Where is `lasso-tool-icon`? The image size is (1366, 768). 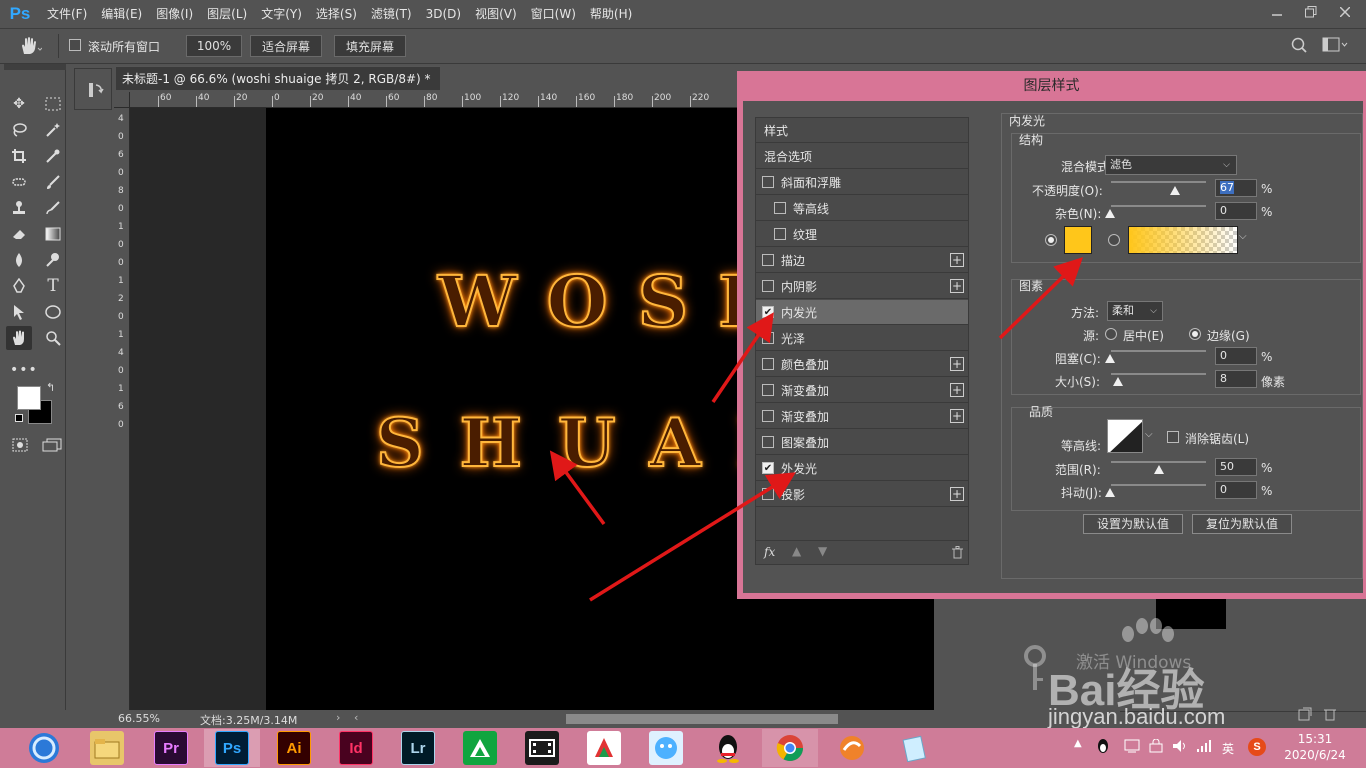 lasso-tool-icon is located at coordinates (19, 130).